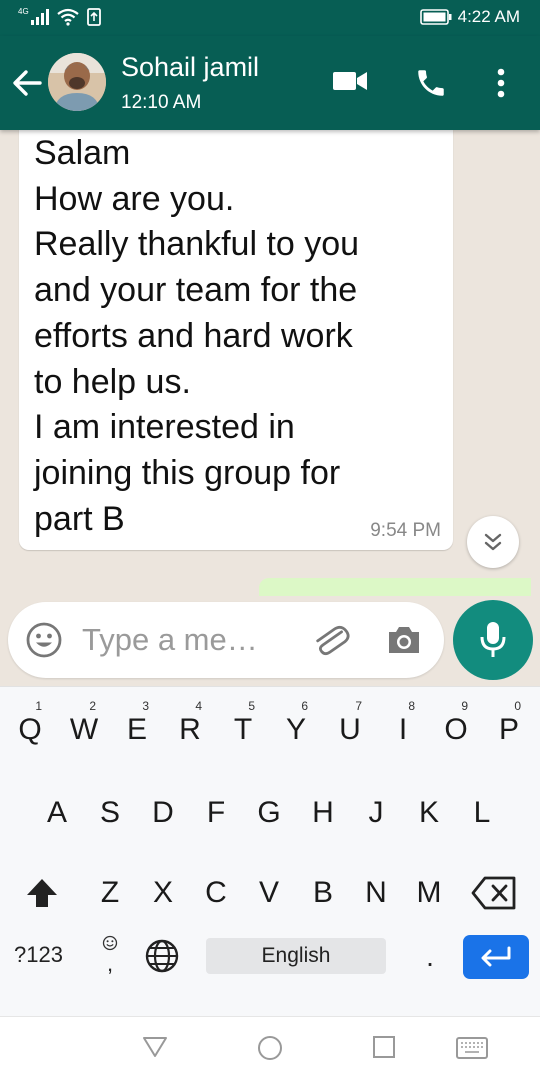 The image size is (540, 1080). What do you see at coordinates (430, 957) in the screenshot?
I see `period-key: .` at bounding box center [430, 957].